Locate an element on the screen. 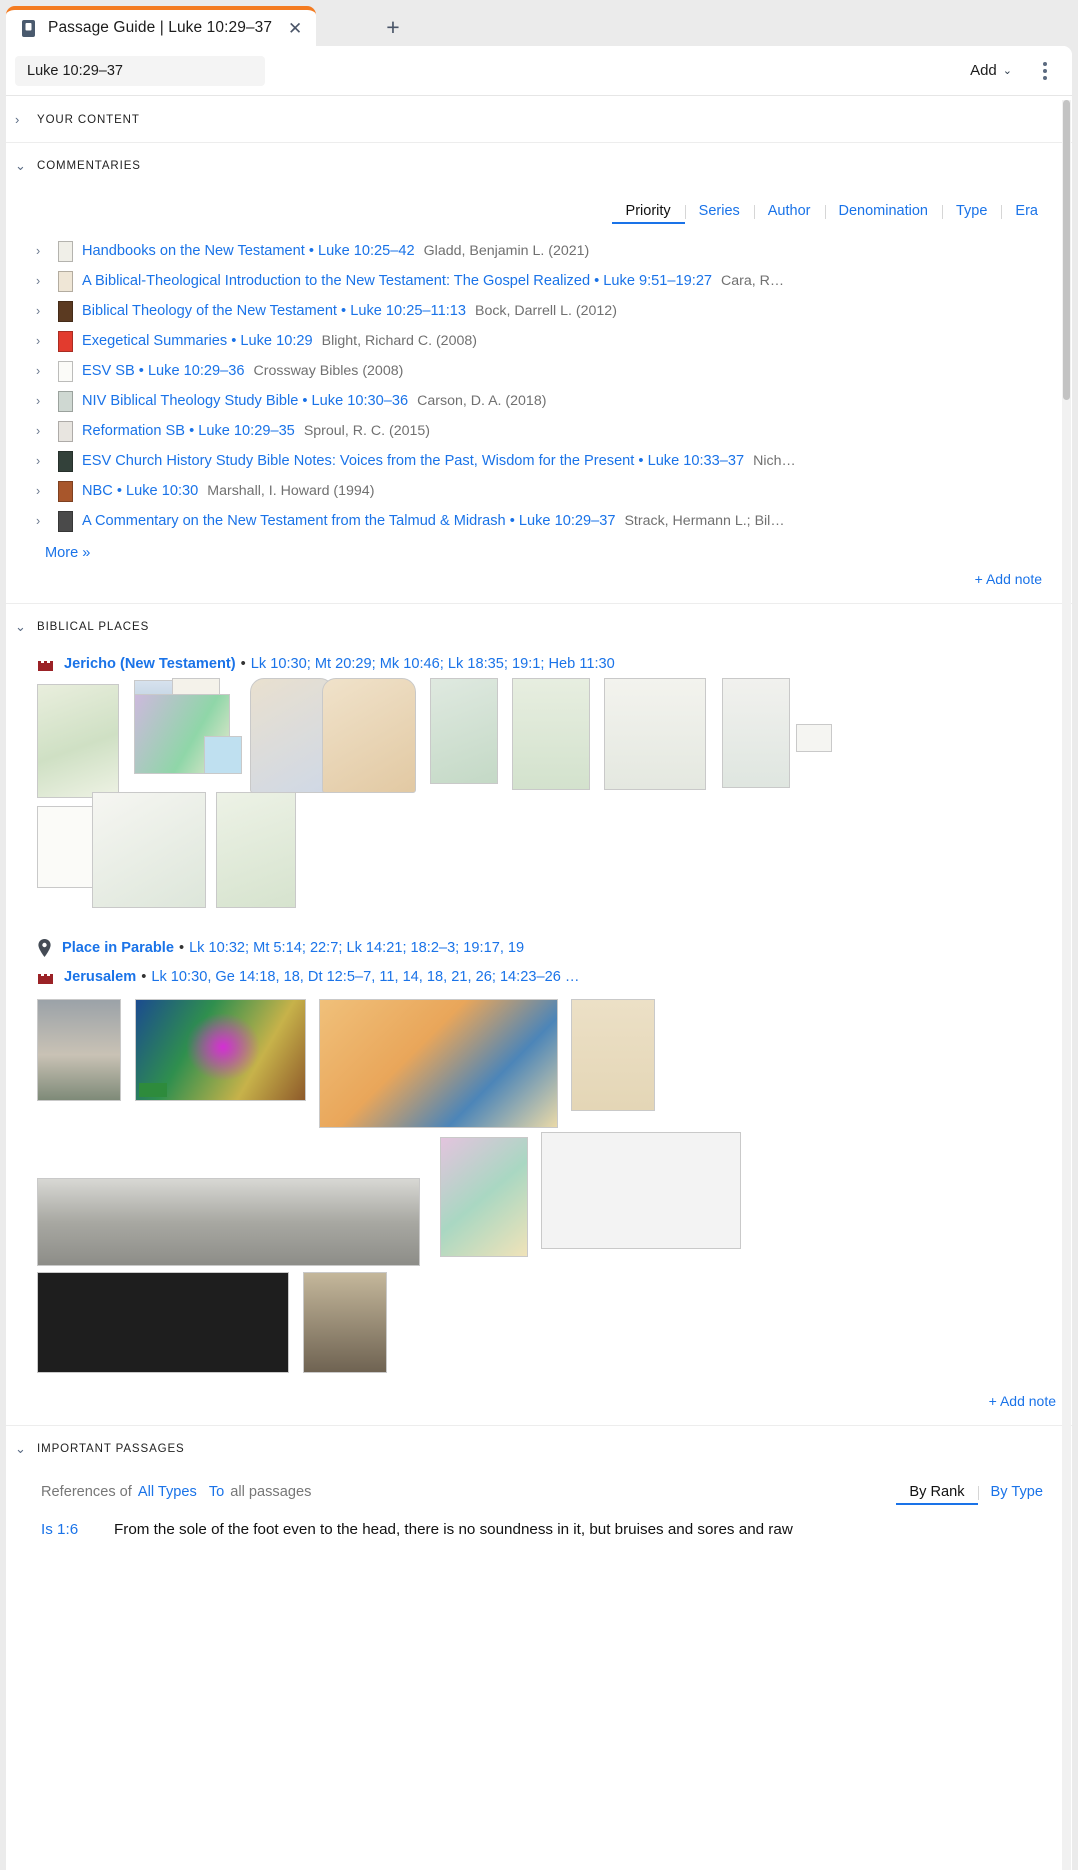 The image size is (1078, 1870). commentary-title: ESV SB • Luke 10:29–36 is located at coordinates (163, 371).